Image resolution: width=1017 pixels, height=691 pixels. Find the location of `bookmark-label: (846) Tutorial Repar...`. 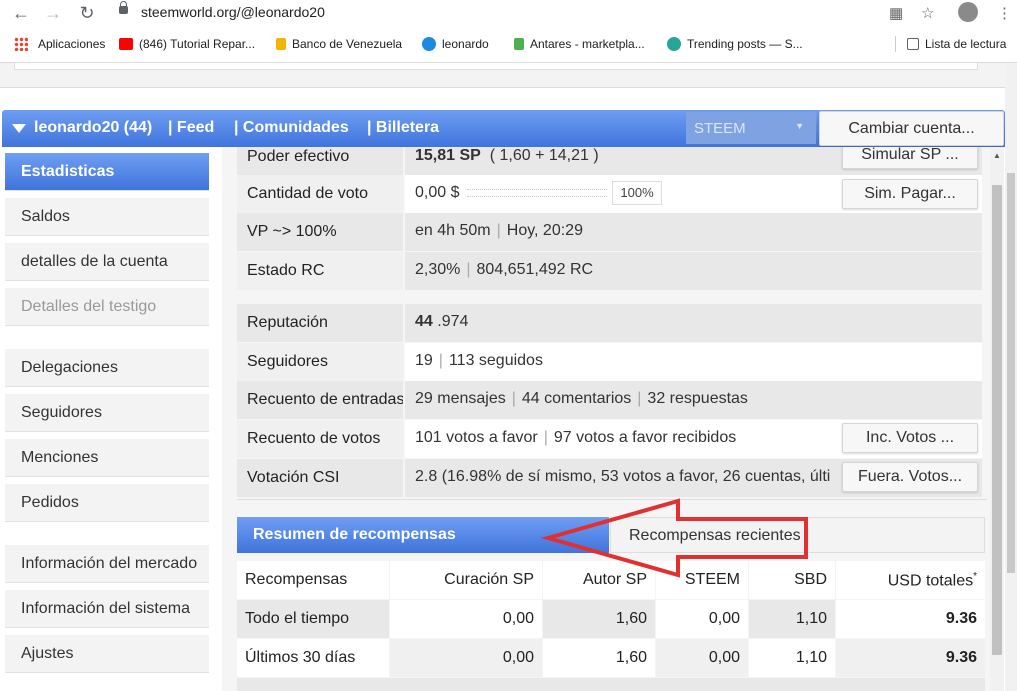

bookmark-label: (846) Tutorial Repar... is located at coordinates (197, 44).